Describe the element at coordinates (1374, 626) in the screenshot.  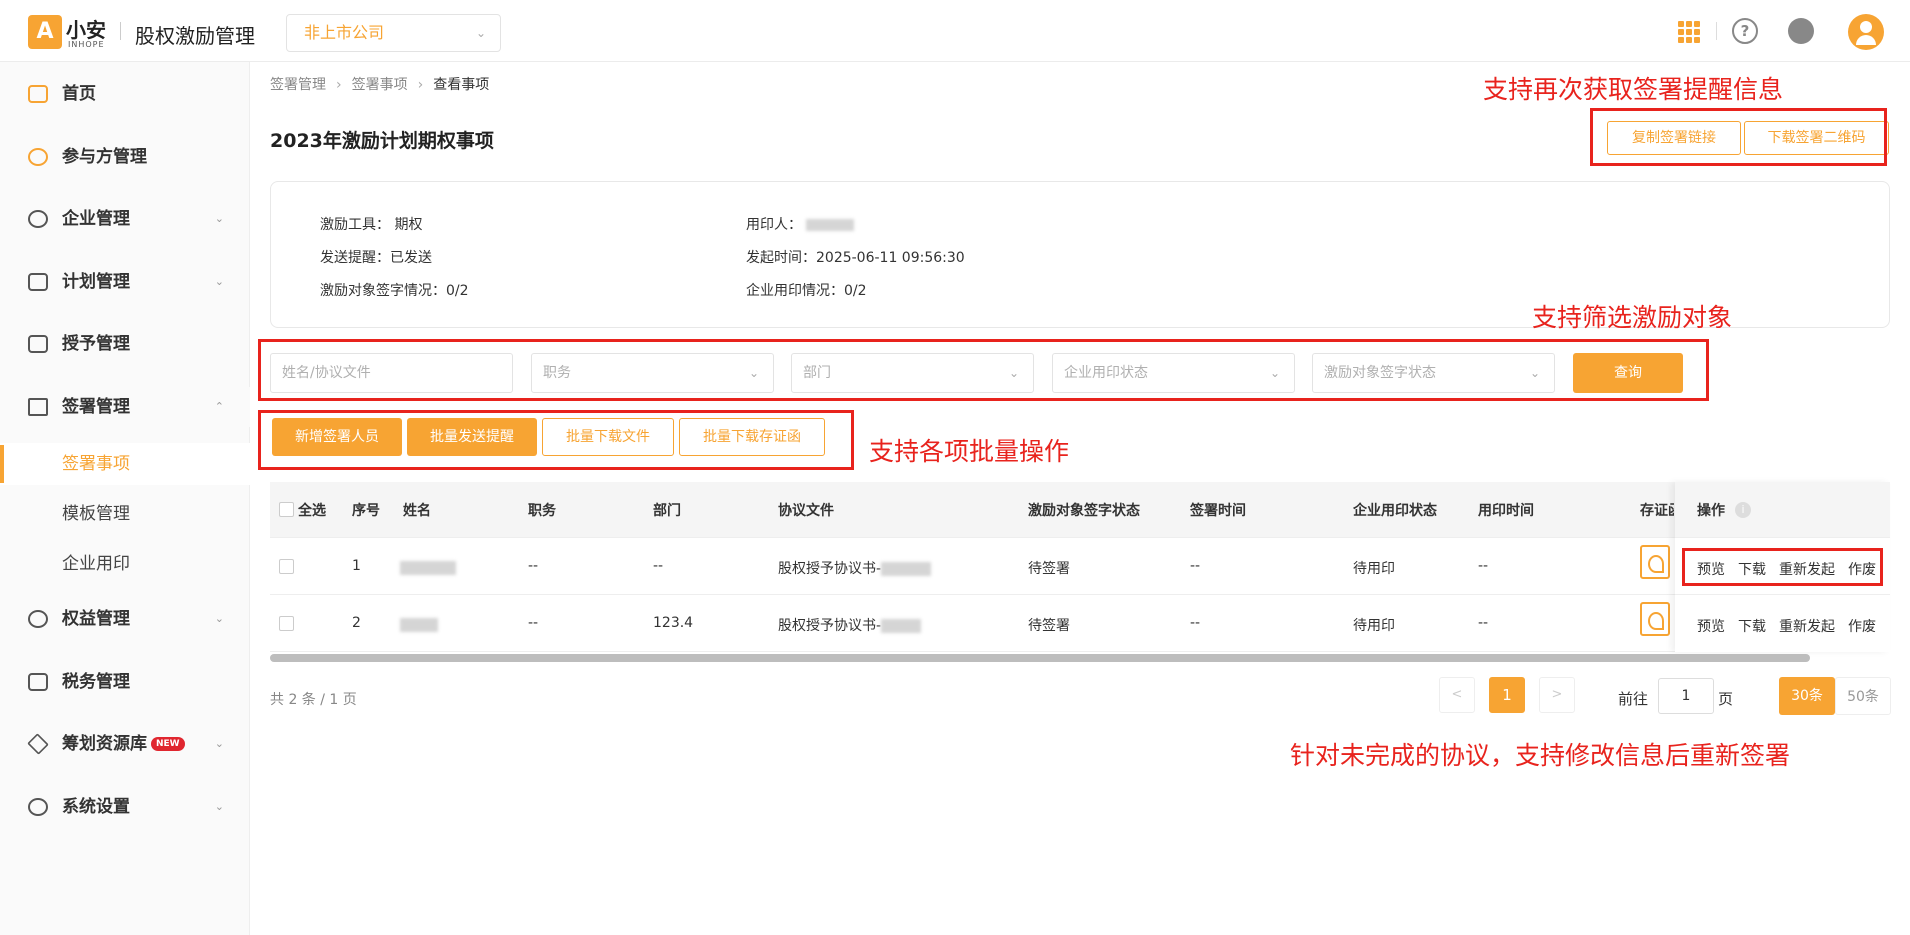
I see `cell-seal-status: 待用印` at that location.